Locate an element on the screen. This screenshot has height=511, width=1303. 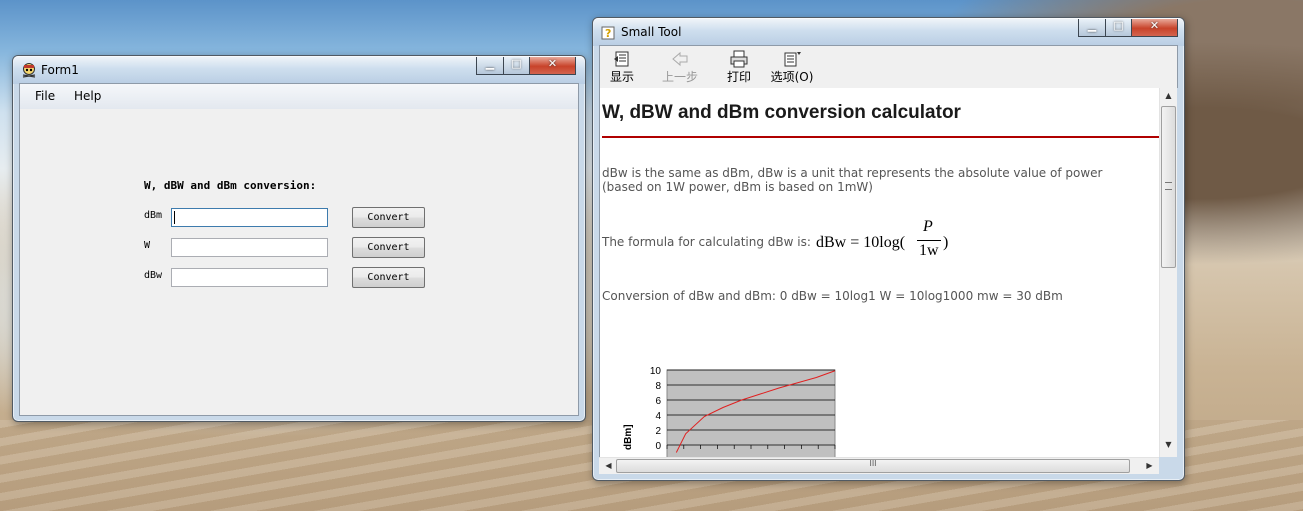
tool-back-label: 上一步 is located at coordinates (679, 77).